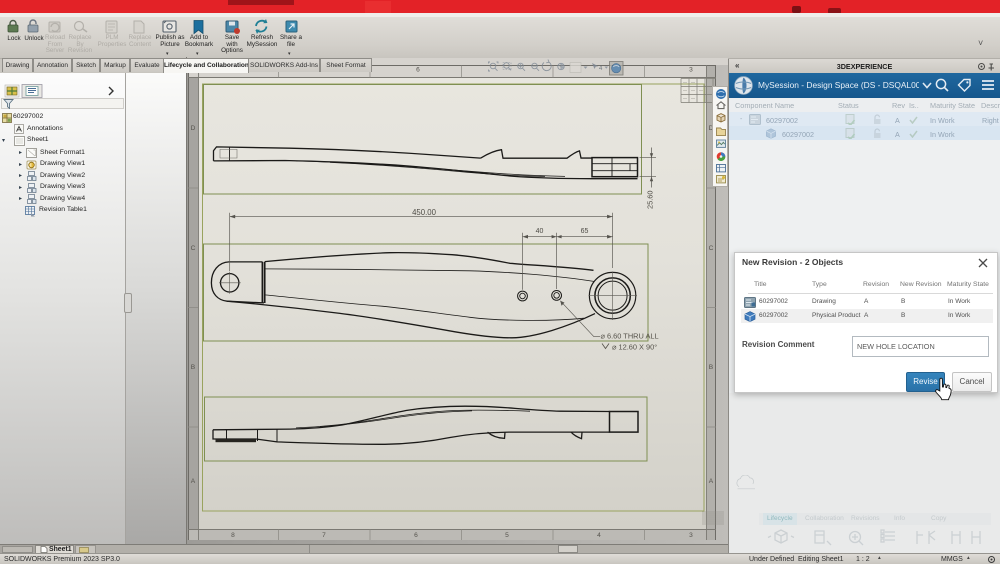  I want to click on svg-text: 5, so click(507, 535).